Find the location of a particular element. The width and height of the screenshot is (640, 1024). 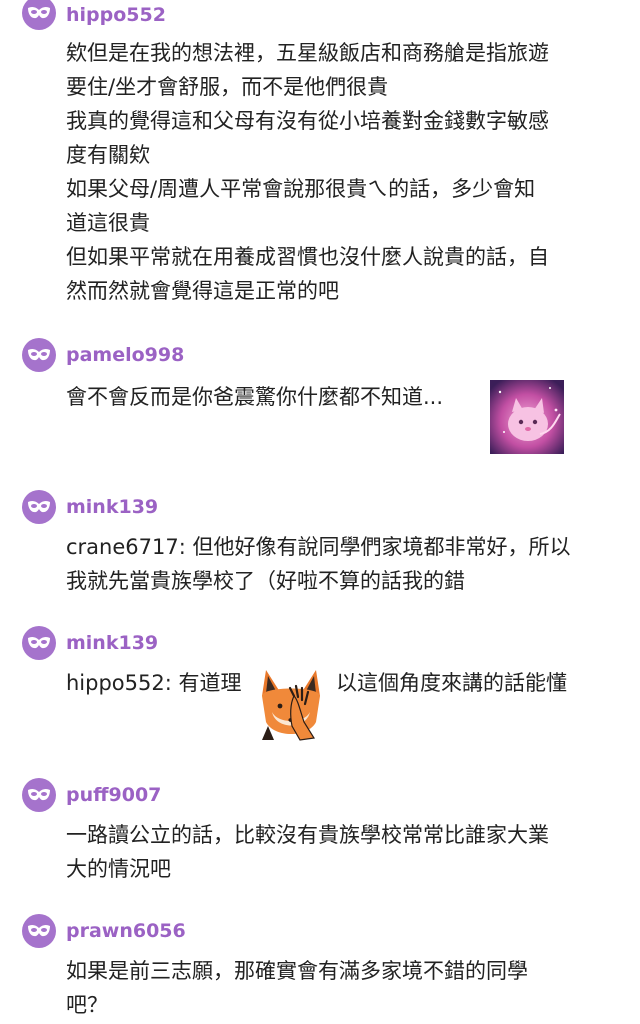

comment-line: 如果是前三志願，那確實會有滿多家境不錯的同學 is located at coordinates (297, 971).